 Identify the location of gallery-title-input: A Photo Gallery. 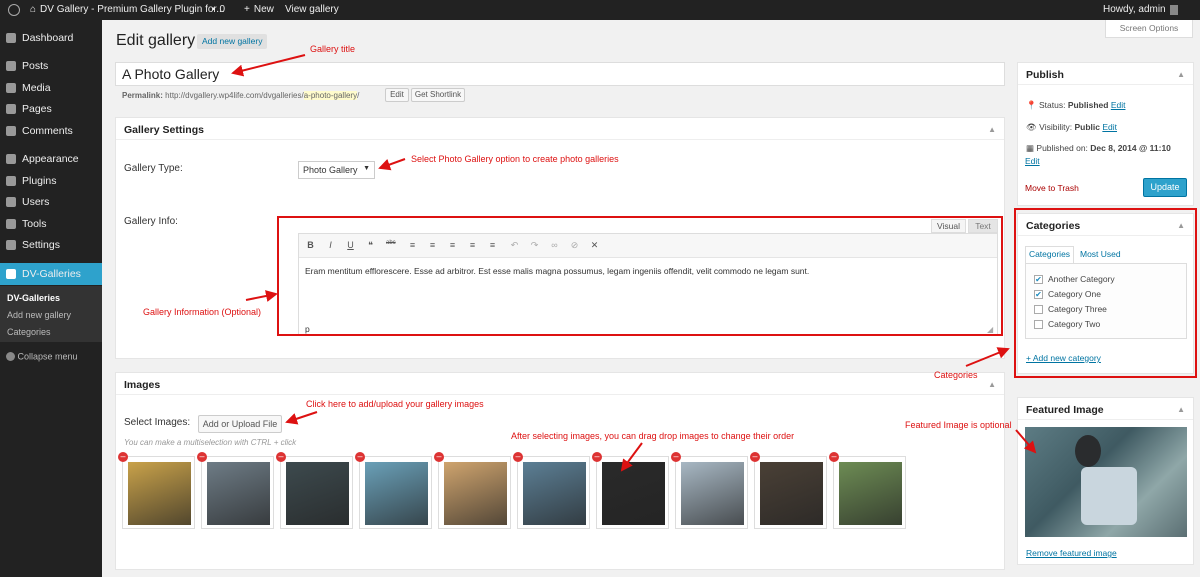
(560, 74).